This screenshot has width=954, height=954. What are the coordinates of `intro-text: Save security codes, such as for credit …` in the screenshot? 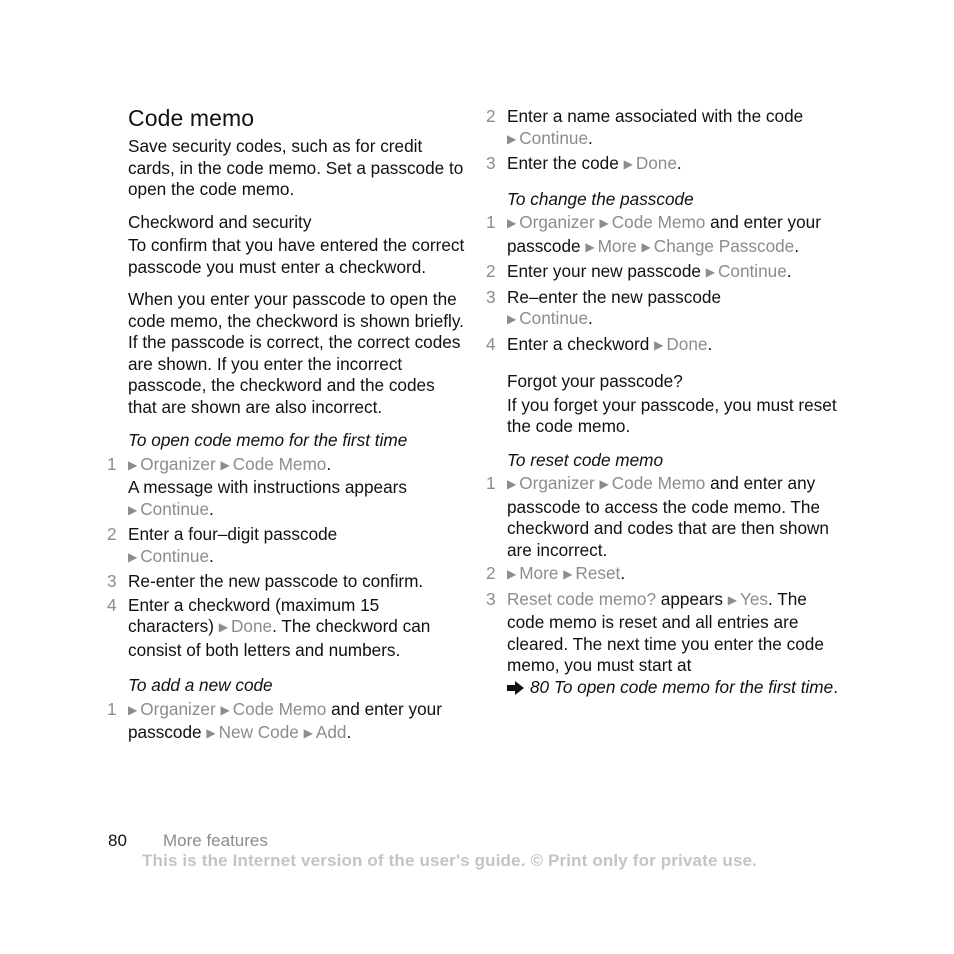 It's located at (296, 167).